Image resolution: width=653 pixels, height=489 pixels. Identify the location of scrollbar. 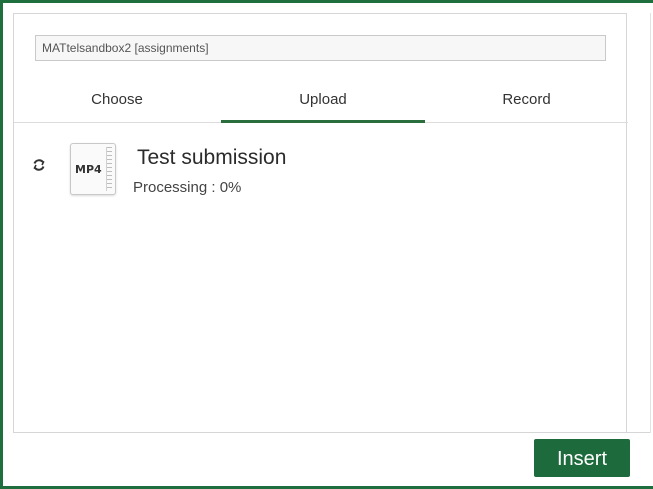
(639, 223).